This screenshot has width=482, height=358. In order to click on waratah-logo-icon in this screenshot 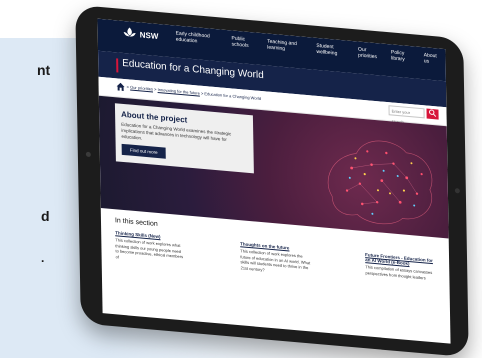, I will do `click(129, 32)`.